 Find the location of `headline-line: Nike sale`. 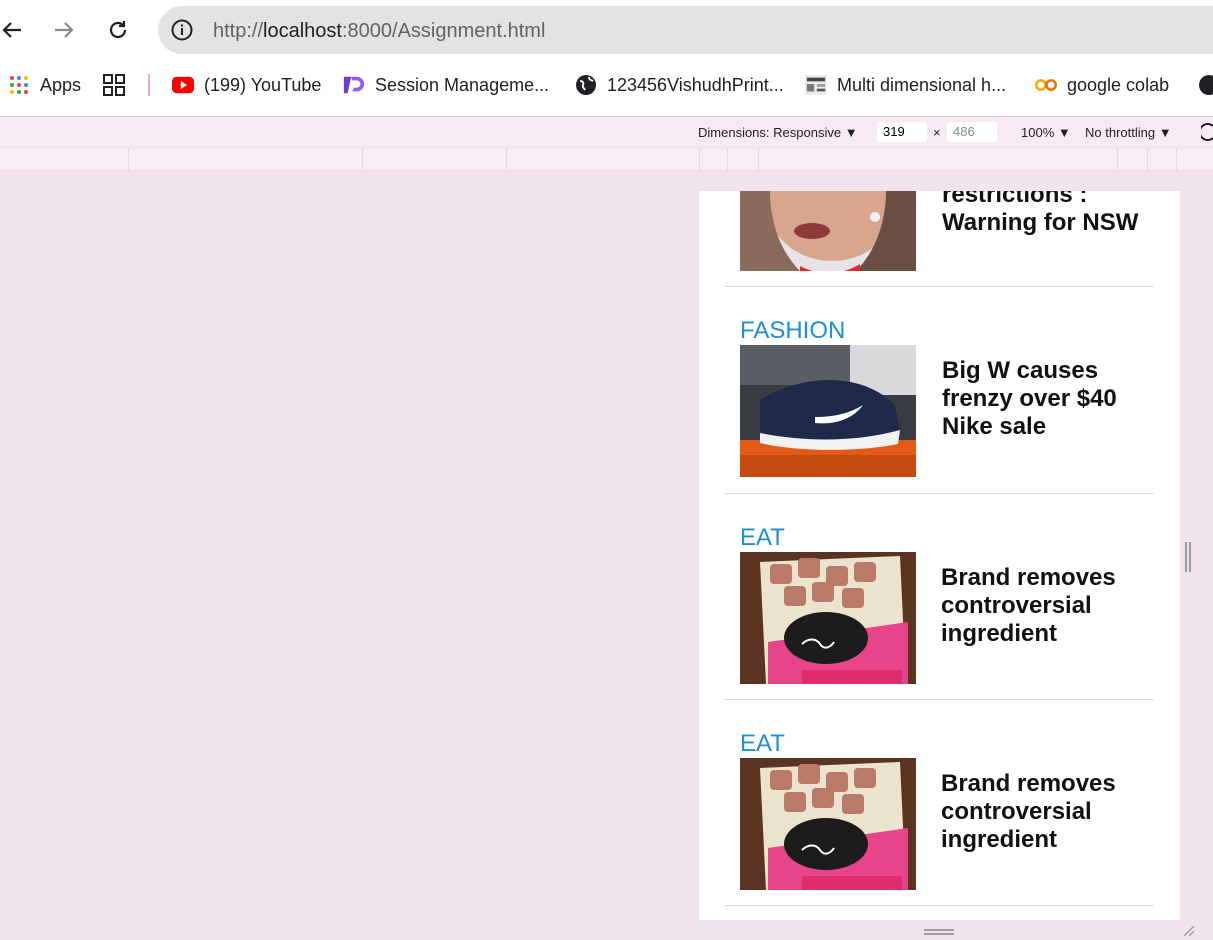

headline-line: Nike sale is located at coordinates (994, 426).